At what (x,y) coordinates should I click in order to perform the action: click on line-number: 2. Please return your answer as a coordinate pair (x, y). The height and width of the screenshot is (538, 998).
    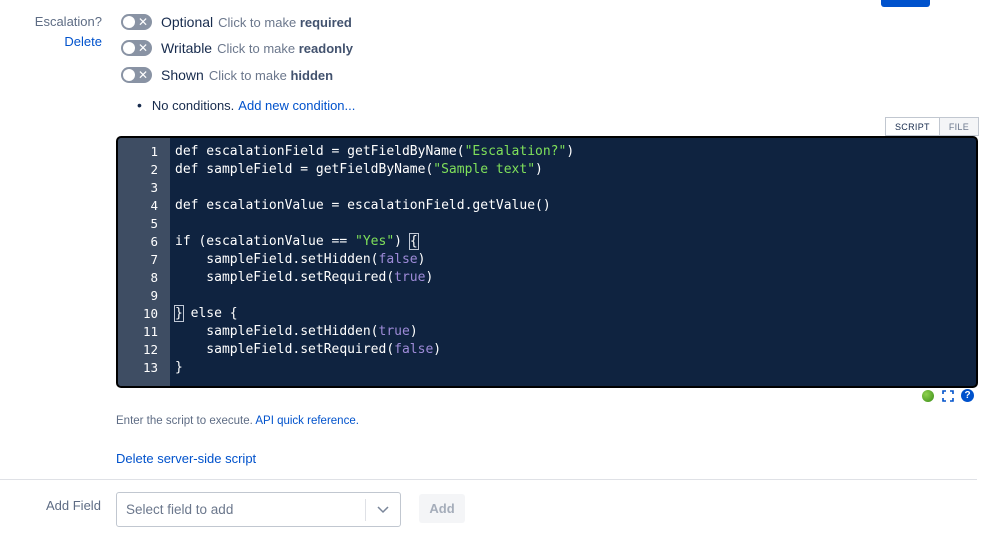
    Looking at the image, I should click on (154, 169).